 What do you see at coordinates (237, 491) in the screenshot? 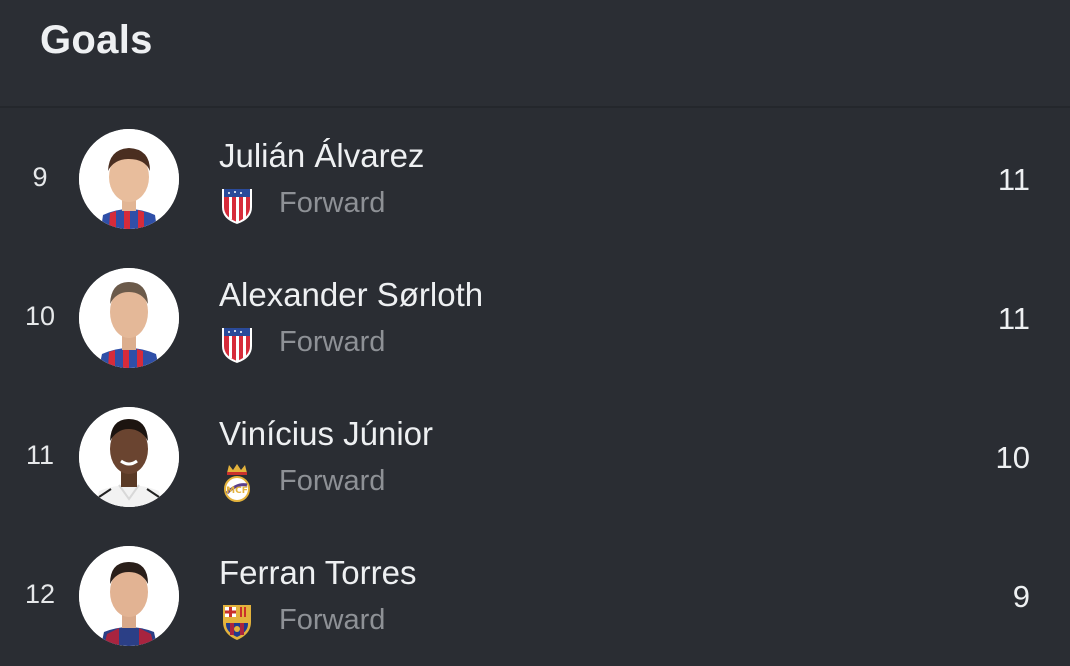
I see `svg-text: MCF` at bounding box center [237, 491].